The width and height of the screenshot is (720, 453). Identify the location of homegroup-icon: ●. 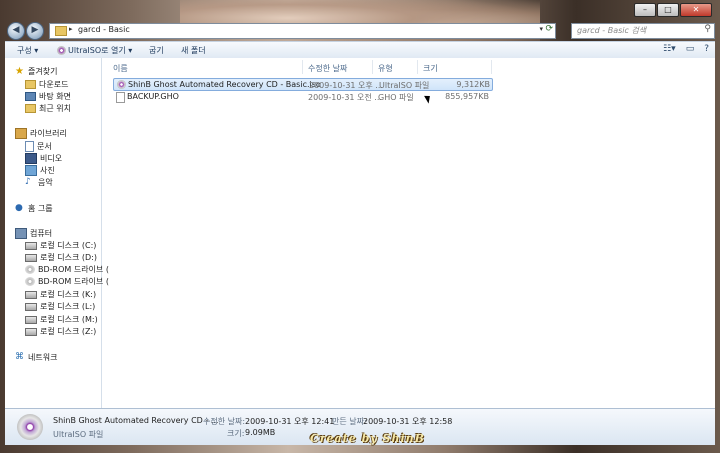
(19, 208).